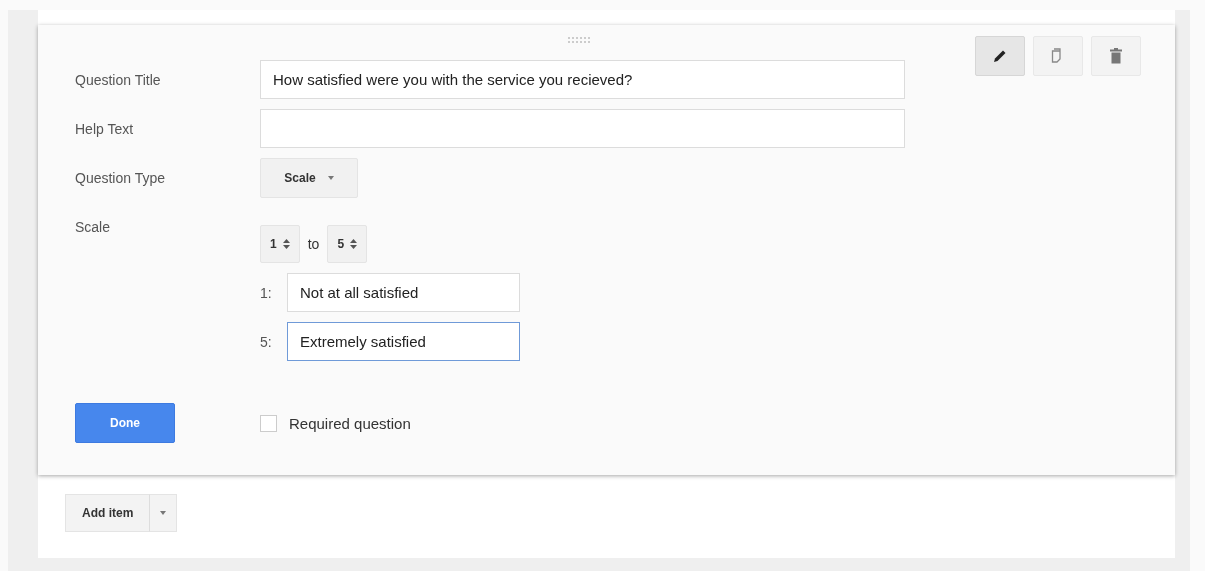 The image size is (1205, 571). I want to click on field-label: Question Title, so click(118, 79).